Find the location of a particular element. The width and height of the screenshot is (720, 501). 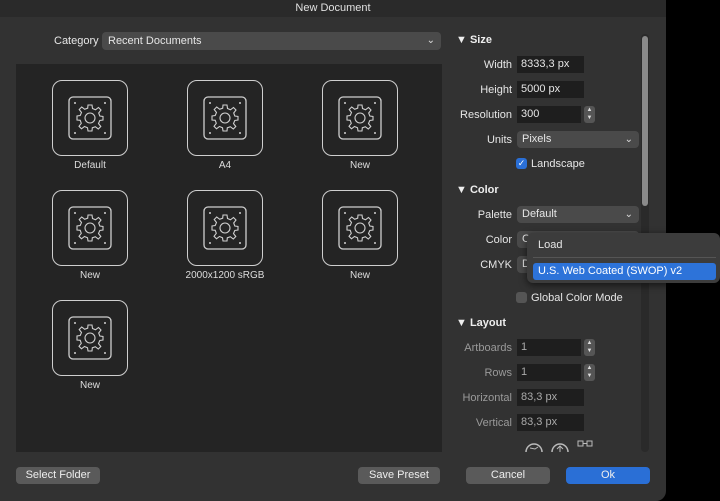

category-label: Category is located at coordinates (76, 41).